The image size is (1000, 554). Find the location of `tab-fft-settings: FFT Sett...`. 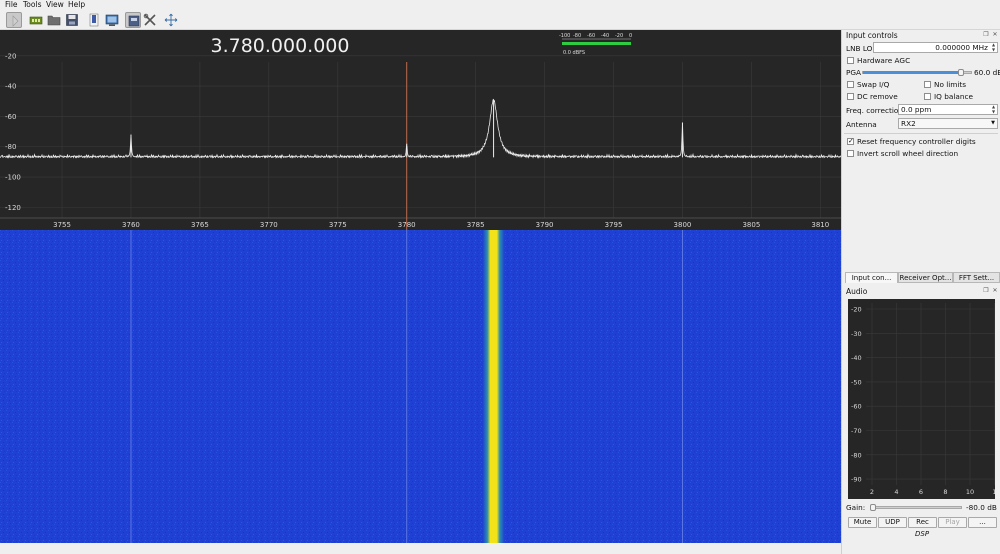

tab-fft-settings: FFT Sett... is located at coordinates (976, 277).